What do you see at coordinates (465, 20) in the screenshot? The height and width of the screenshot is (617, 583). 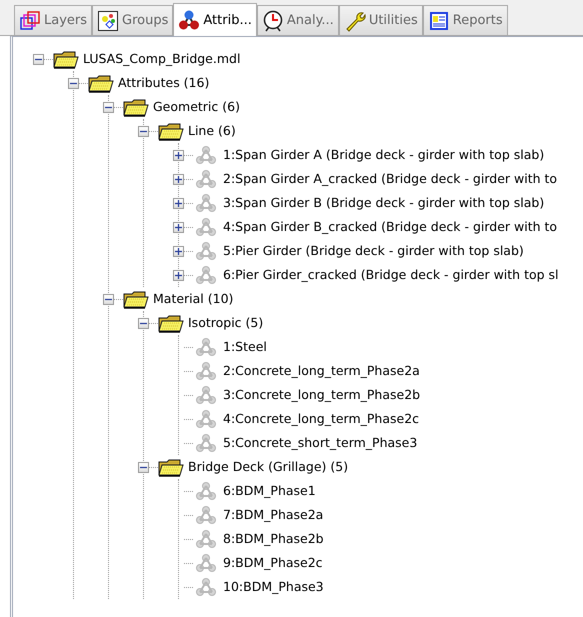 I see `tab: Reports` at bounding box center [465, 20].